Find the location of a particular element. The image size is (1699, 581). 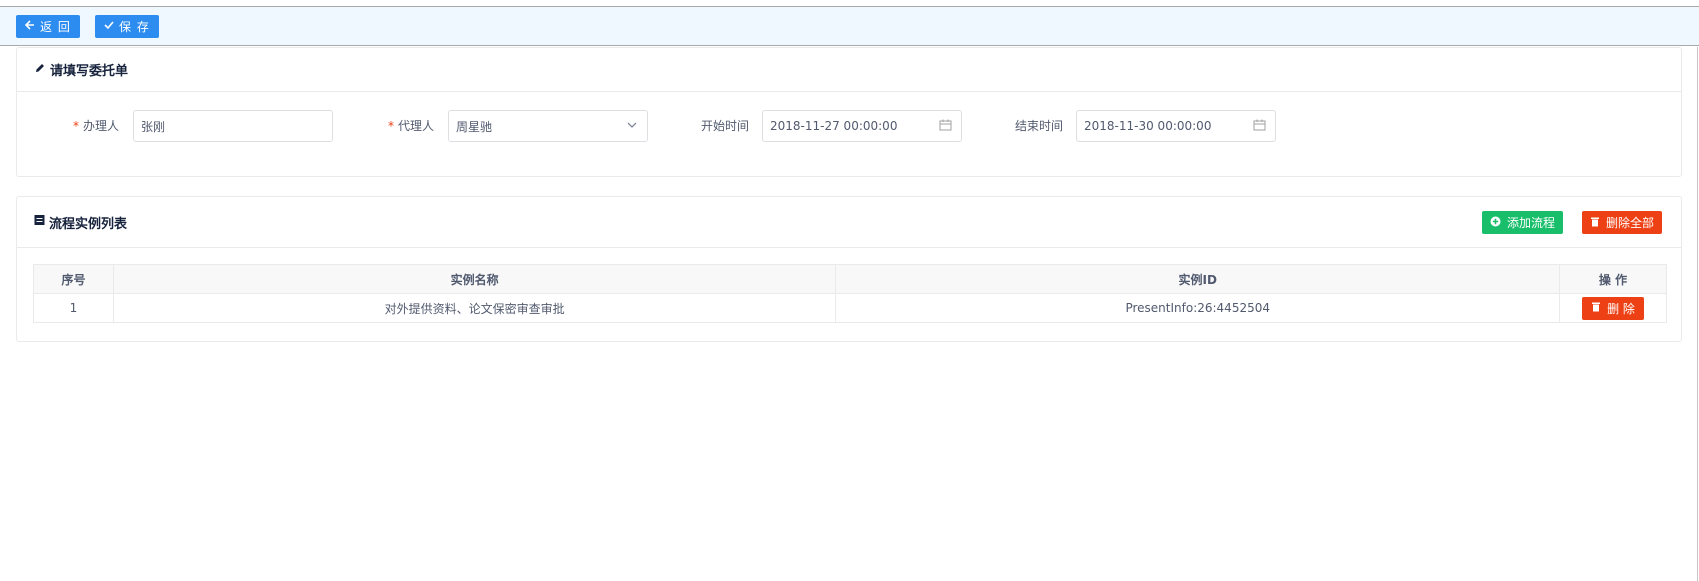

back-button-label: 返 回 is located at coordinates (55, 27).